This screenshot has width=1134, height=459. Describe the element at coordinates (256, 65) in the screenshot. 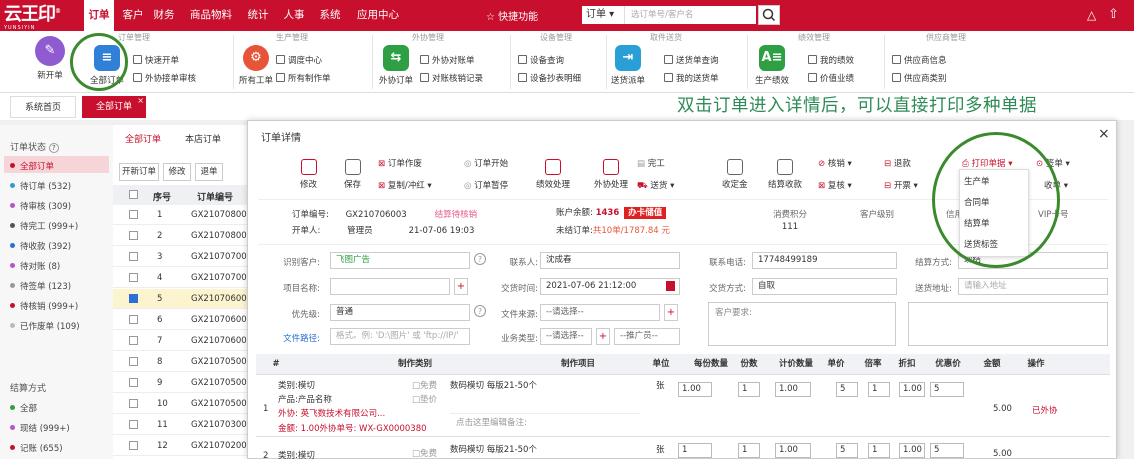

I see `all-work-button: ⚙ 所有工单` at that location.